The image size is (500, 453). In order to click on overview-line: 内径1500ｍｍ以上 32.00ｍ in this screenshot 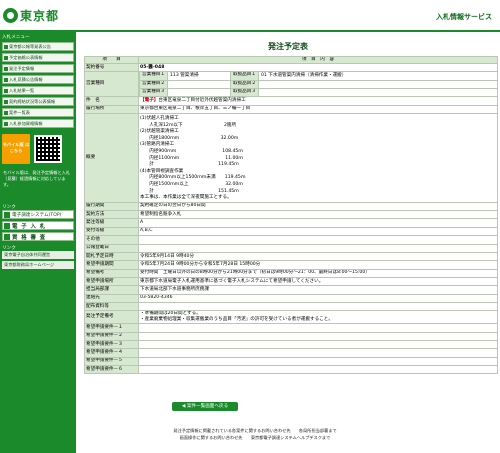, I will do `click(191, 184)`.